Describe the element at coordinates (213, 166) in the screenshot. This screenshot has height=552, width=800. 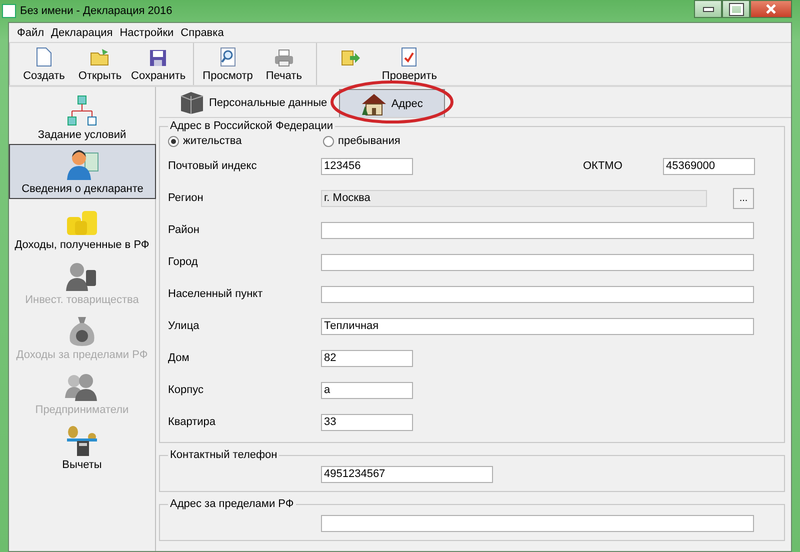
I see `field-label: Почтовый индекс` at that location.